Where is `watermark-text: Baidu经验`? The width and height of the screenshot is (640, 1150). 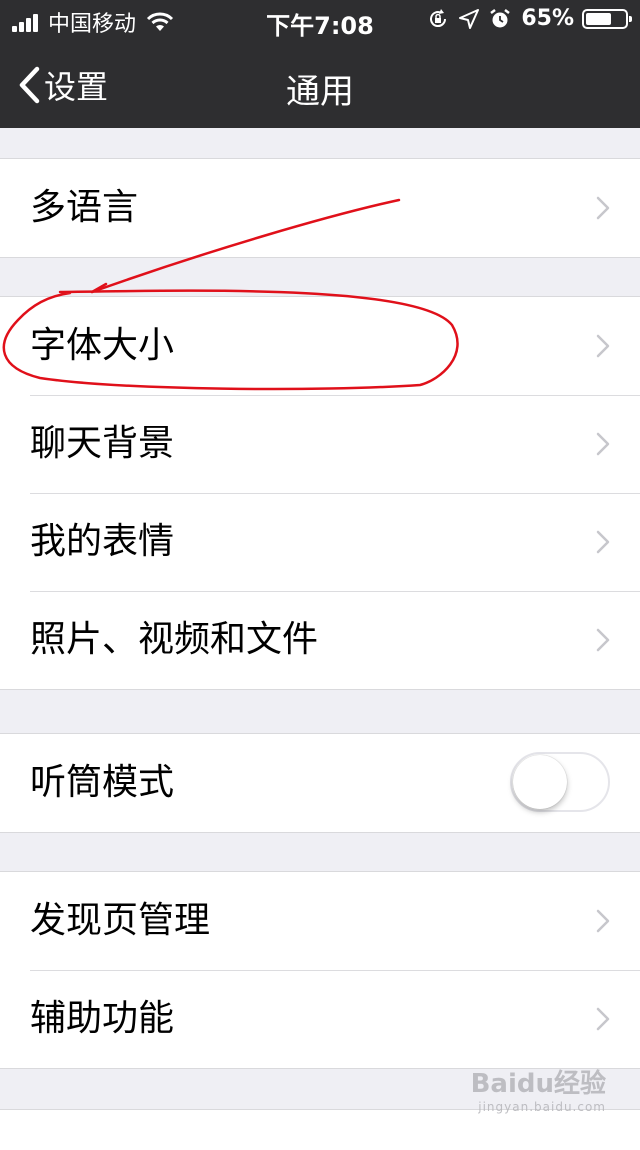
watermark-text: Baidu经验 is located at coordinates (538, 1084).